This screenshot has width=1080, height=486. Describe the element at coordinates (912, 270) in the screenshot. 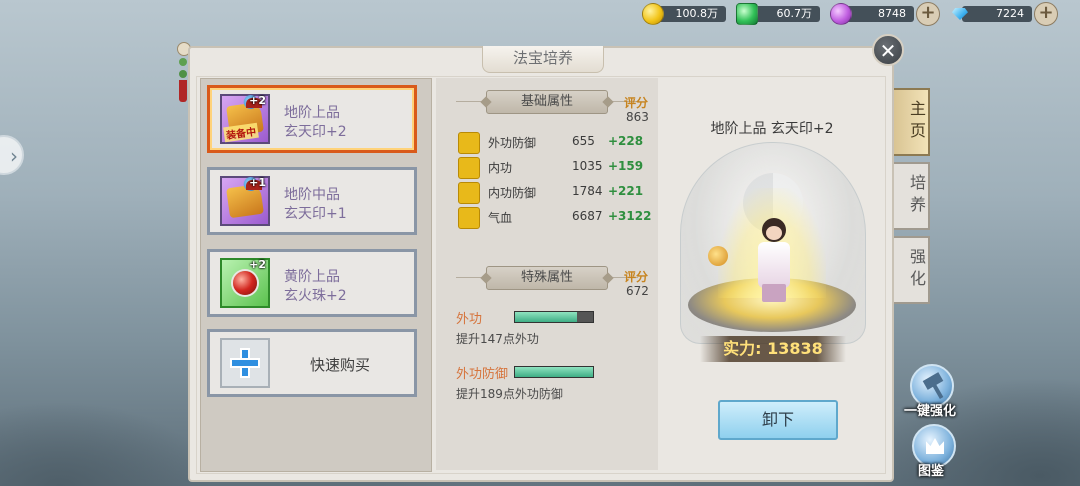

I see `tab-enhance: 强化` at that location.